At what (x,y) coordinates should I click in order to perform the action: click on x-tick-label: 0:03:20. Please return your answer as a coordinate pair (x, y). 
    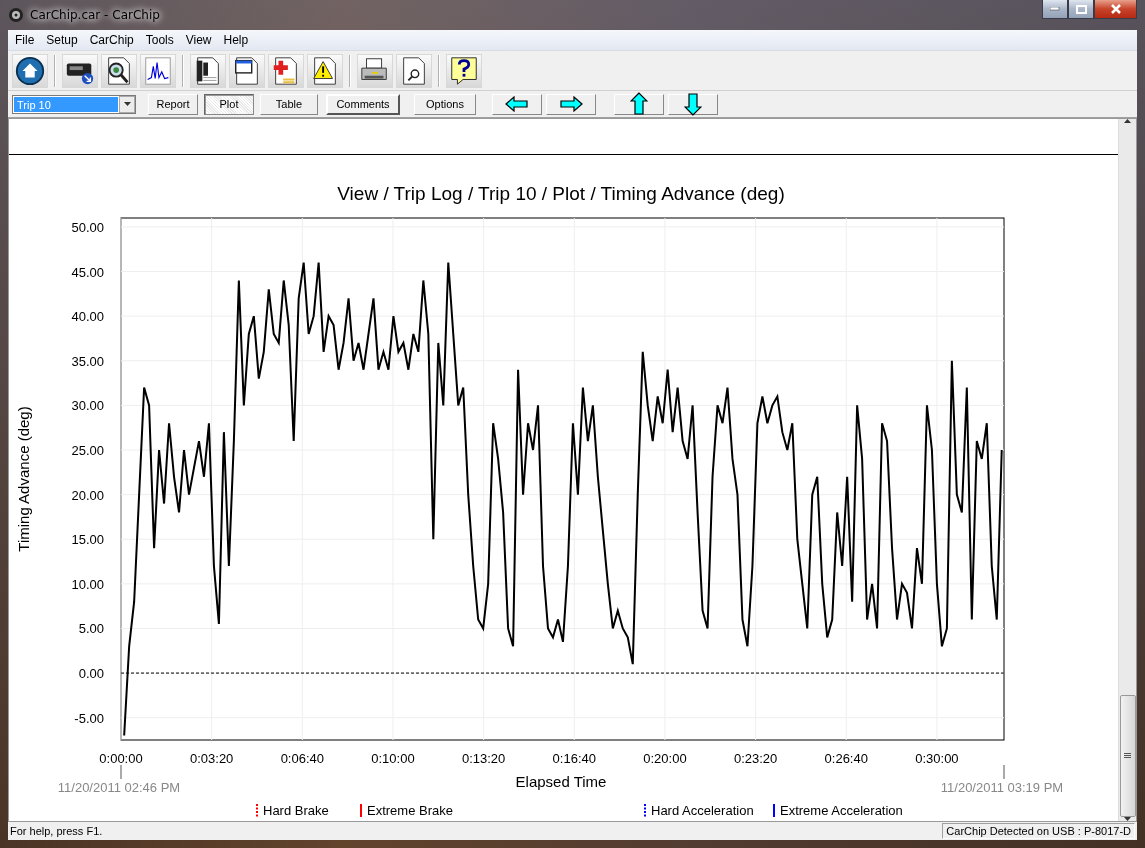
    Looking at the image, I should click on (211, 758).